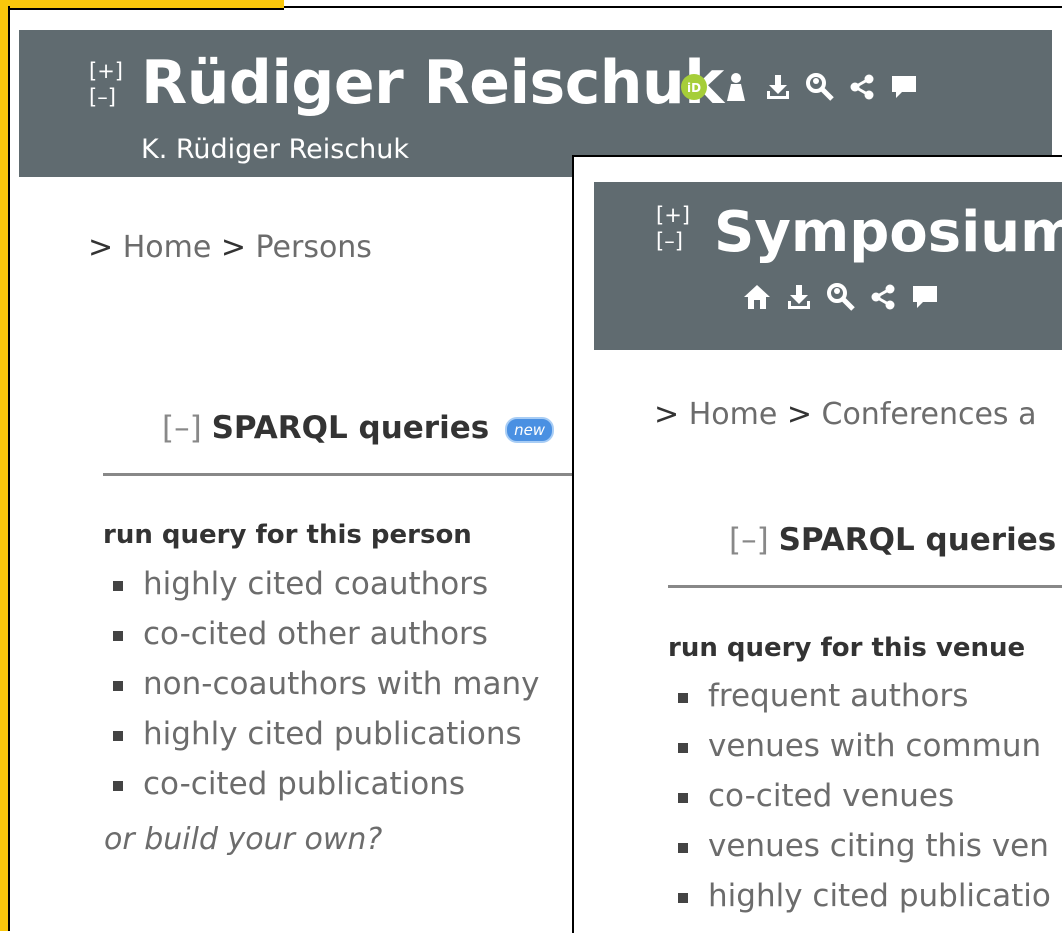 This screenshot has height=933, width=1062. What do you see at coordinates (275, 149) in the screenshot?
I see `person-alias: K. Rüdiger Reischuk` at bounding box center [275, 149].